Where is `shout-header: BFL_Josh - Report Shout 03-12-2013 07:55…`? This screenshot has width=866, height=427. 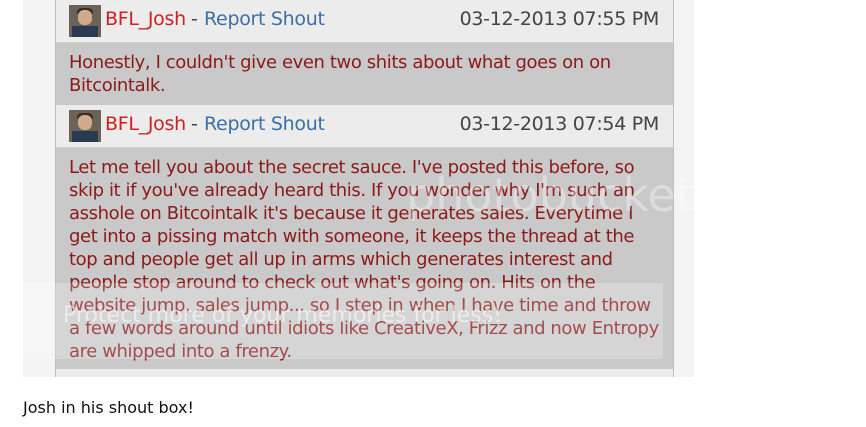 shout-header: BFL_Josh - Report Shout 03-12-2013 07:55… is located at coordinates (364, 21).